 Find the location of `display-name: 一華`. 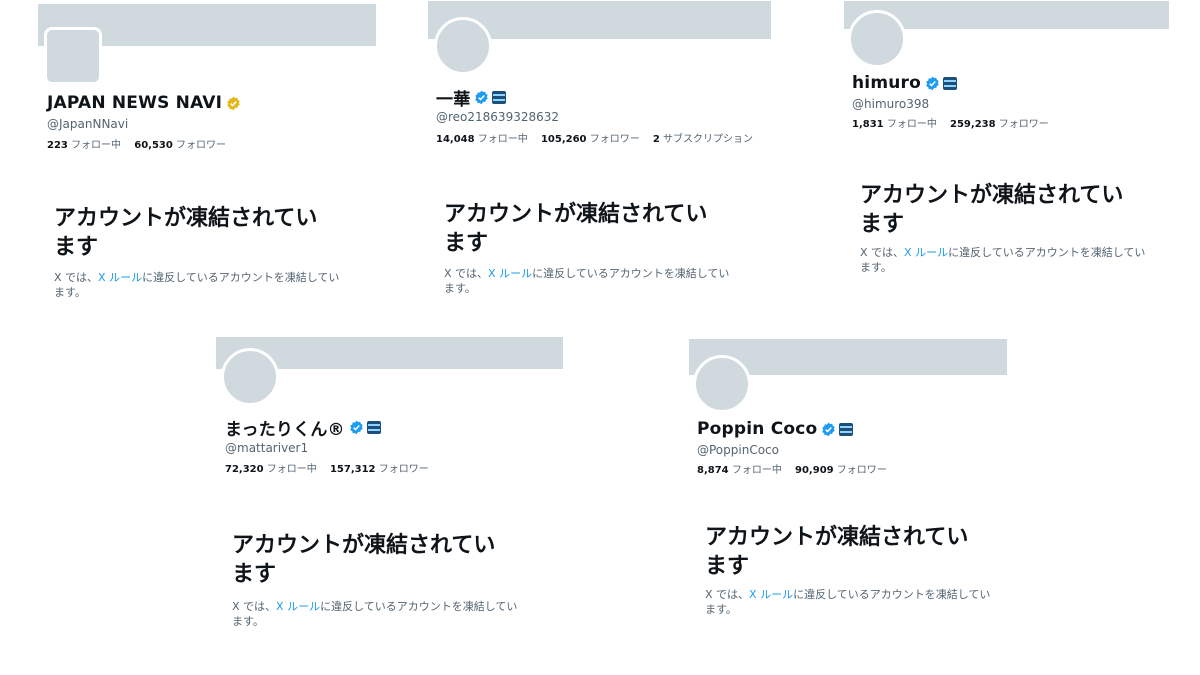

display-name: 一華 is located at coordinates (453, 100).